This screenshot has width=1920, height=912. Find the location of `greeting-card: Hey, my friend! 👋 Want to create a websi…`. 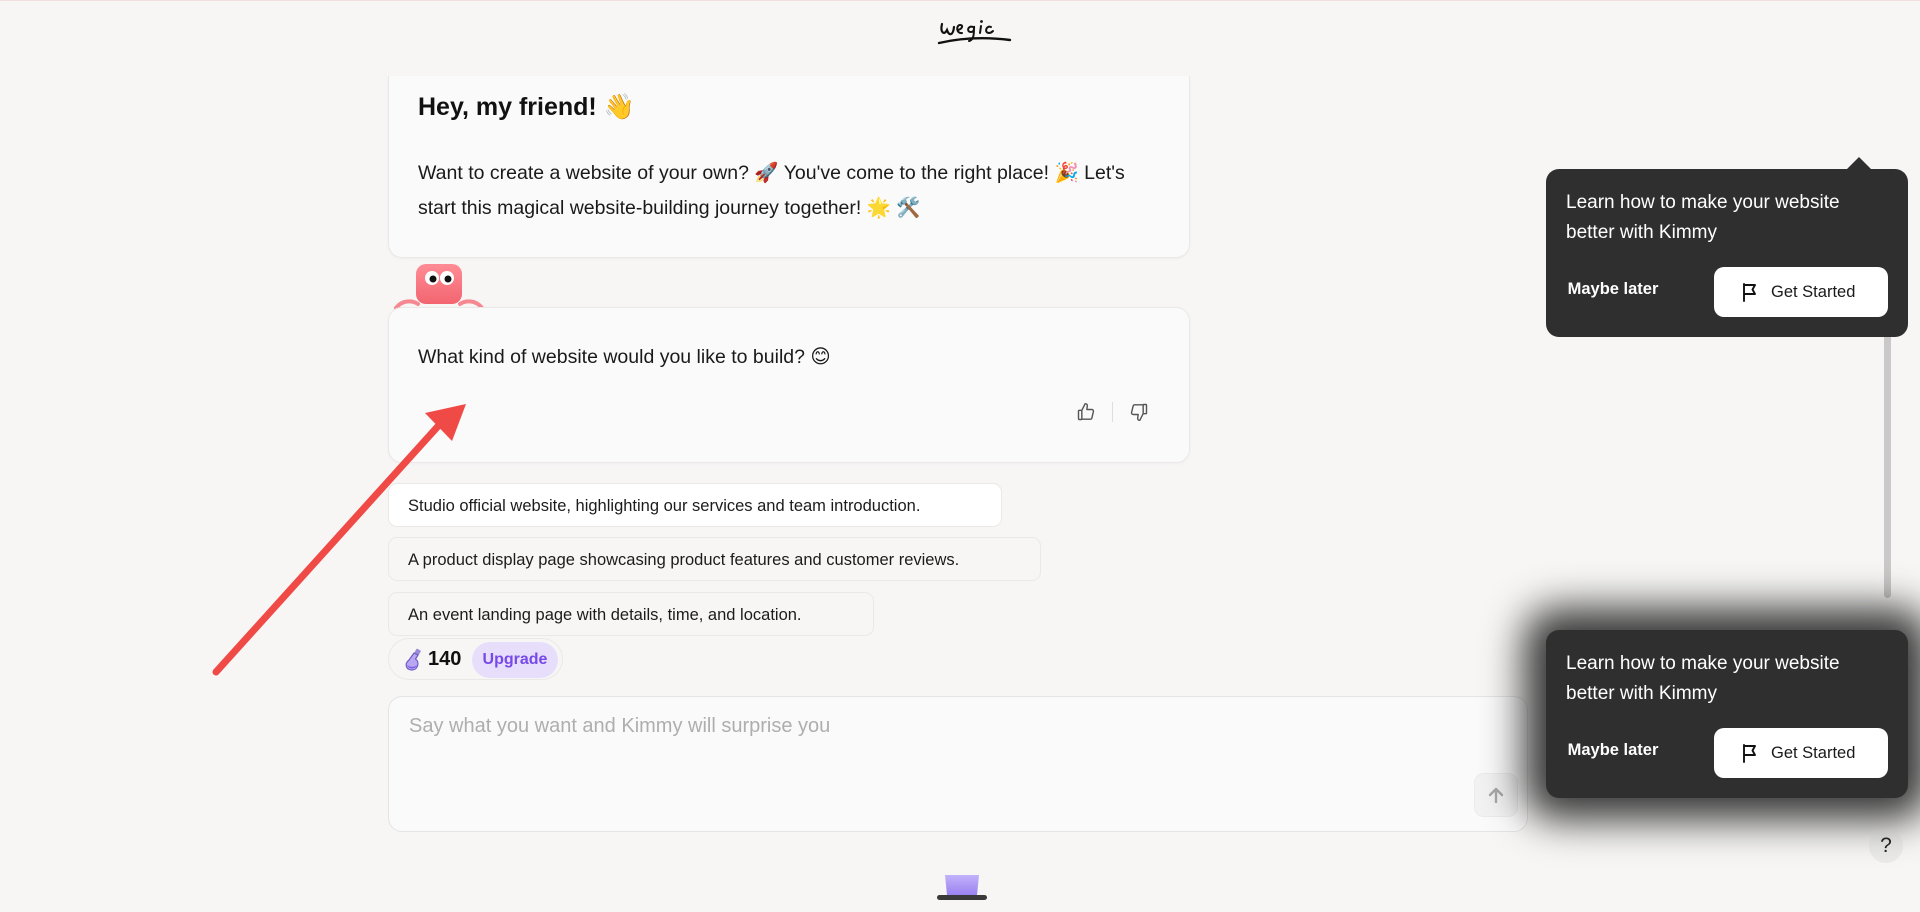

greeting-card: Hey, my friend! 👋 Want to create a websi… is located at coordinates (789, 167).